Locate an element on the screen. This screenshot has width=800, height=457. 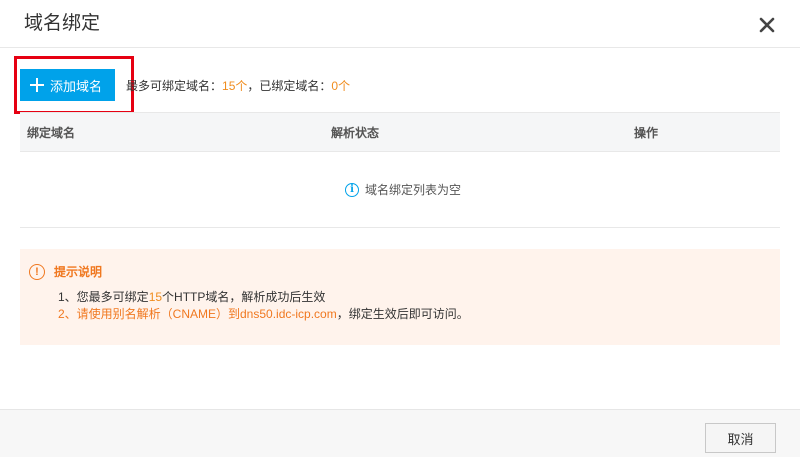
column-header-status: 解析状态 is located at coordinates (355, 133).